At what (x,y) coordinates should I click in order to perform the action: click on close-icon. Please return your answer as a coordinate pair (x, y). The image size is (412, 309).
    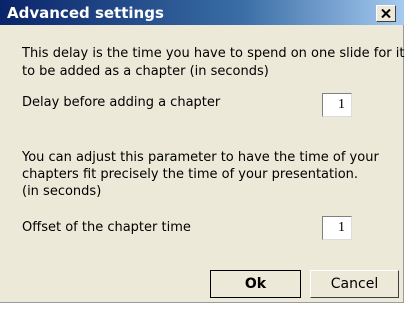
    Looking at the image, I should click on (386, 13).